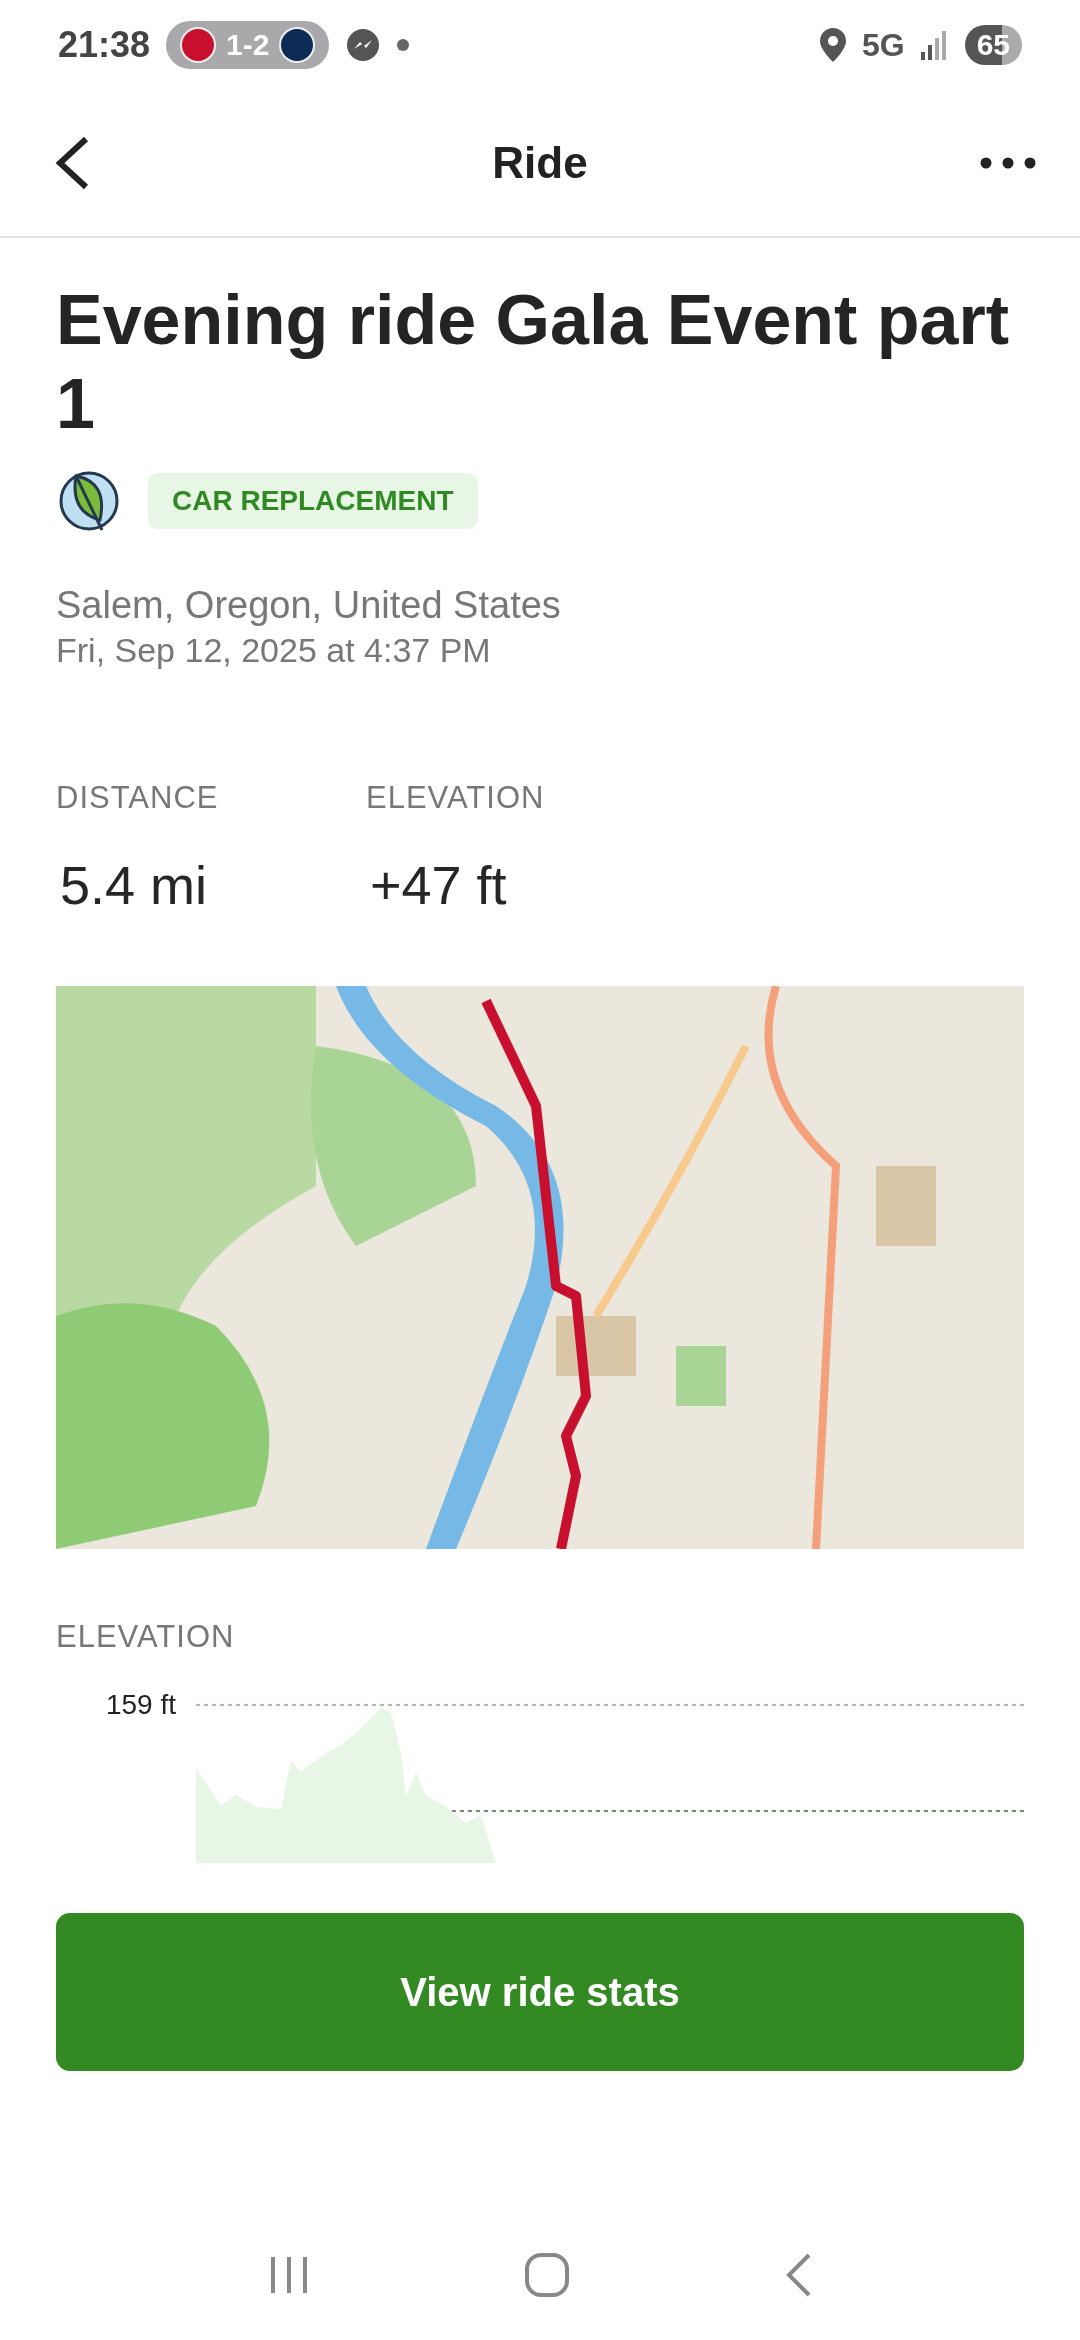 This screenshot has width=1080, height=2340. What do you see at coordinates (403, 45) in the screenshot?
I see `dot-icon` at bounding box center [403, 45].